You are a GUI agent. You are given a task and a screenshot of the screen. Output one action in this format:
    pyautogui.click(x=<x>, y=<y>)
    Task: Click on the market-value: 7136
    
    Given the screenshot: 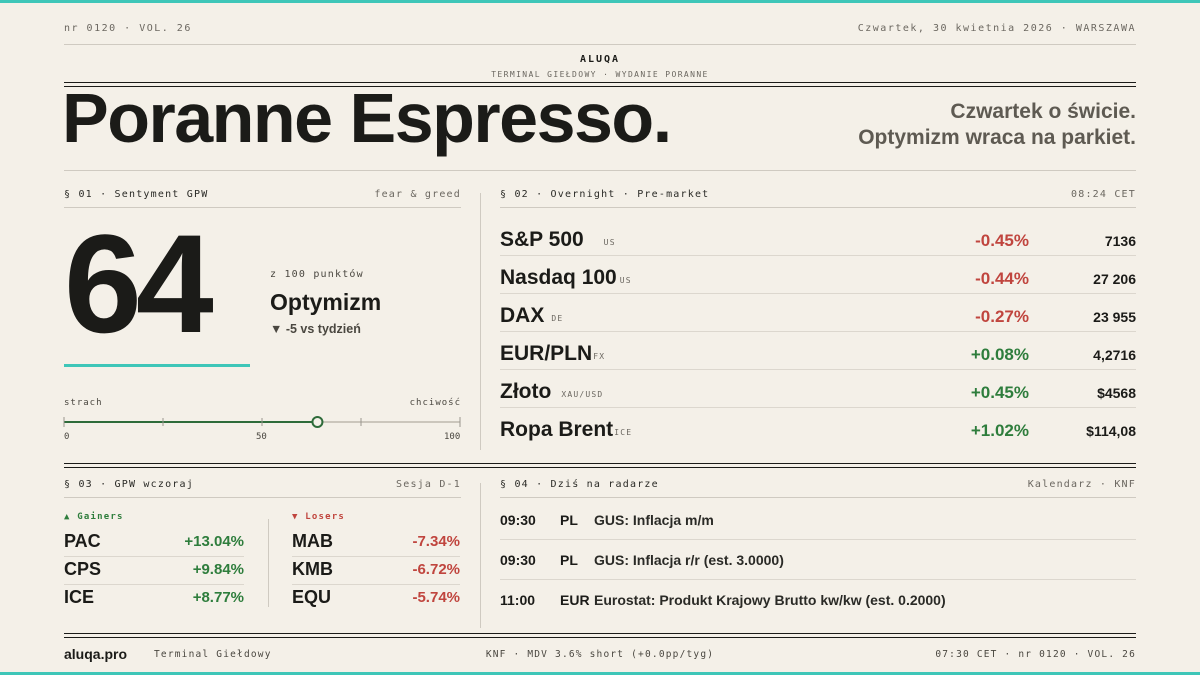 What is the action you would take?
    pyautogui.click(x=1120, y=241)
    